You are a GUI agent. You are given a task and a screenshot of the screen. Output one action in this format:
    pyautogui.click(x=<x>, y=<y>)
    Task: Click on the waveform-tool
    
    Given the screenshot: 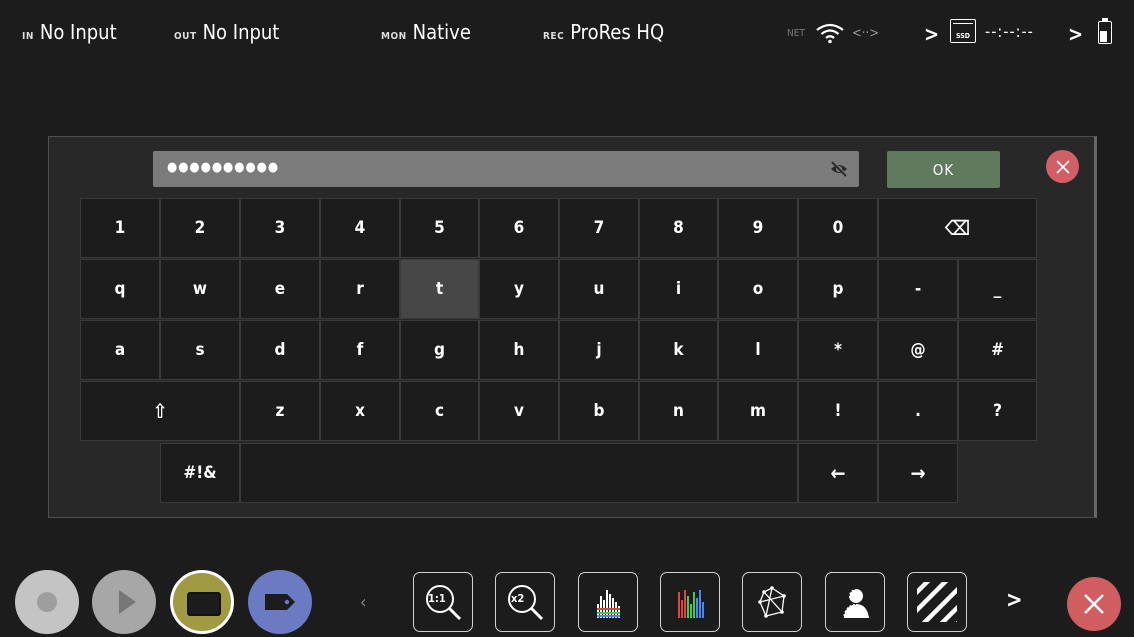 What is the action you would take?
    pyautogui.click(x=690, y=602)
    